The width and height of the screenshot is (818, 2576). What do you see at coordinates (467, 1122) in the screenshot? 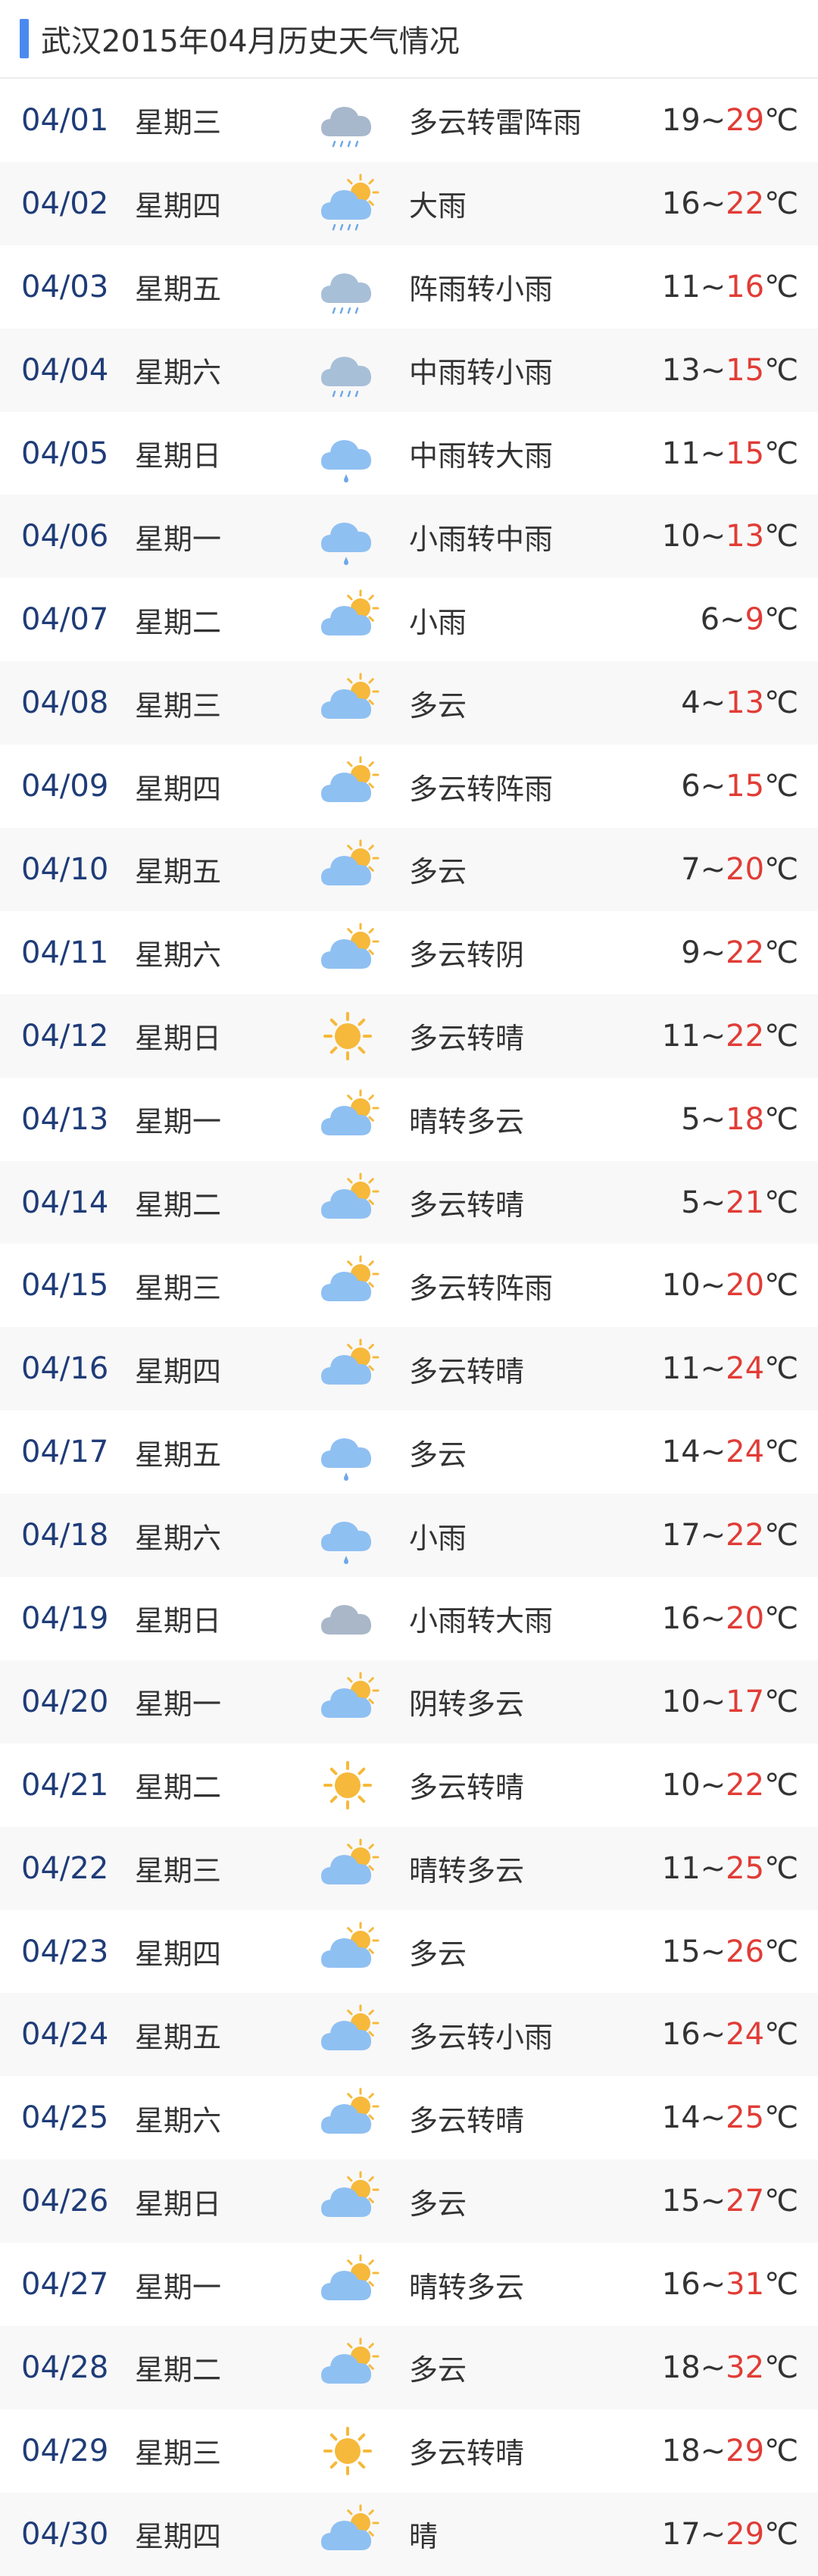
I see `weather-description: 晴转多云` at bounding box center [467, 1122].